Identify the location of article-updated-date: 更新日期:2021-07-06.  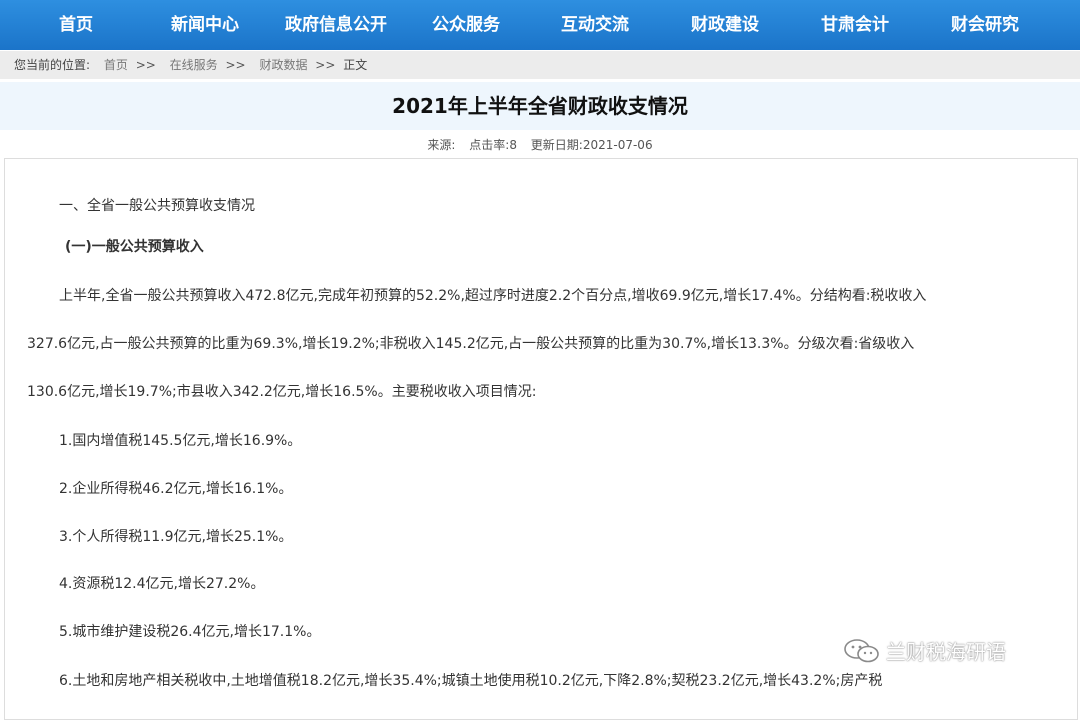
(591, 145).